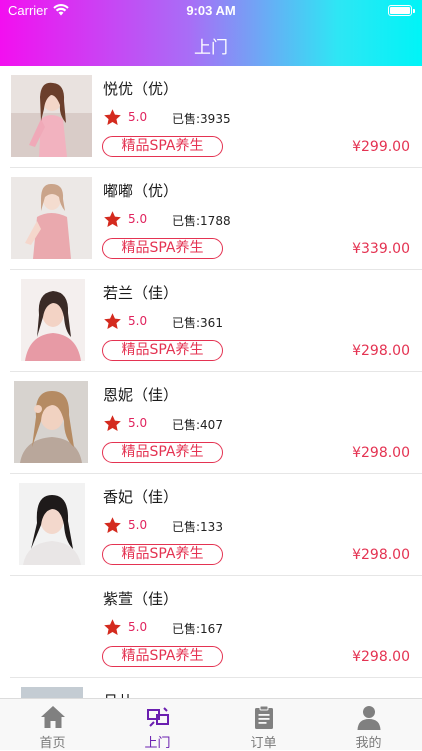 The image size is (422, 751). Describe the element at coordinates (263, 743) in the screenshot. I see `tab-label: 订单` at that location.